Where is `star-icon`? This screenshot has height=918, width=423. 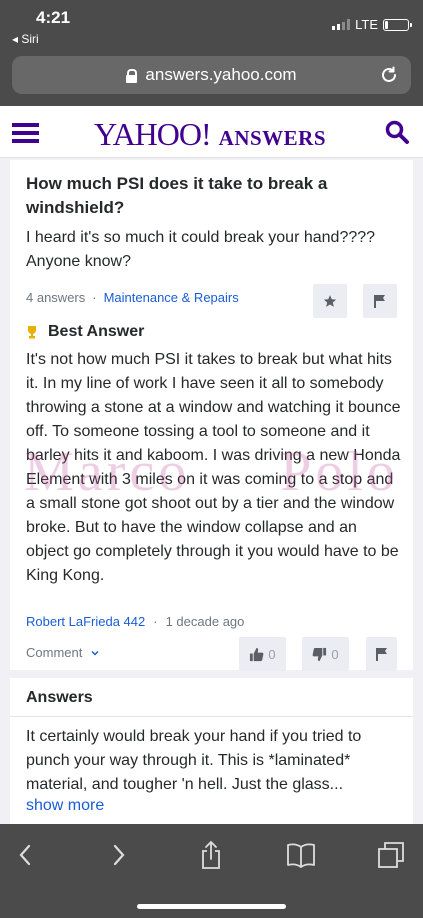 star-icon is located at coordinates (330, 301).